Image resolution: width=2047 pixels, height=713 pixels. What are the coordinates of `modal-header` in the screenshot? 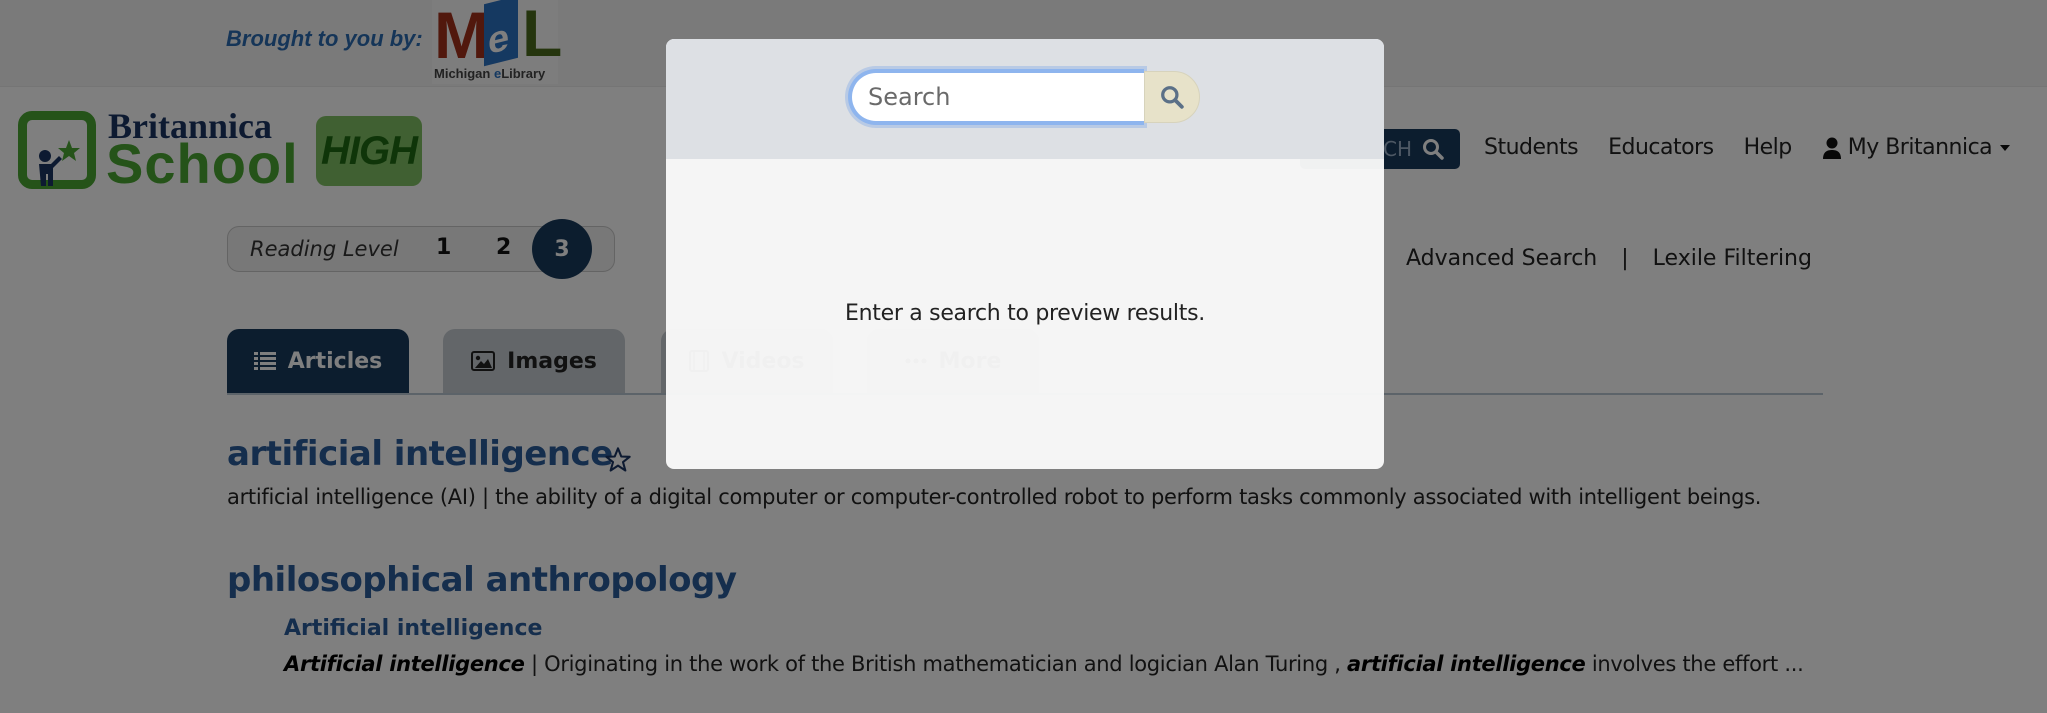 It's located at (1025, 99).